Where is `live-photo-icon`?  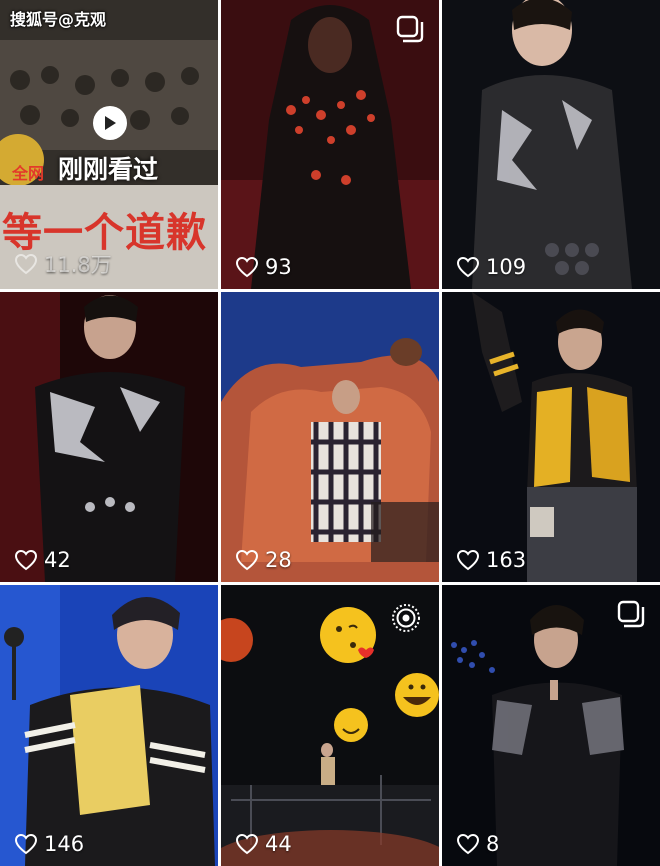
live-photo-icon is located at coordinates (406, 618).